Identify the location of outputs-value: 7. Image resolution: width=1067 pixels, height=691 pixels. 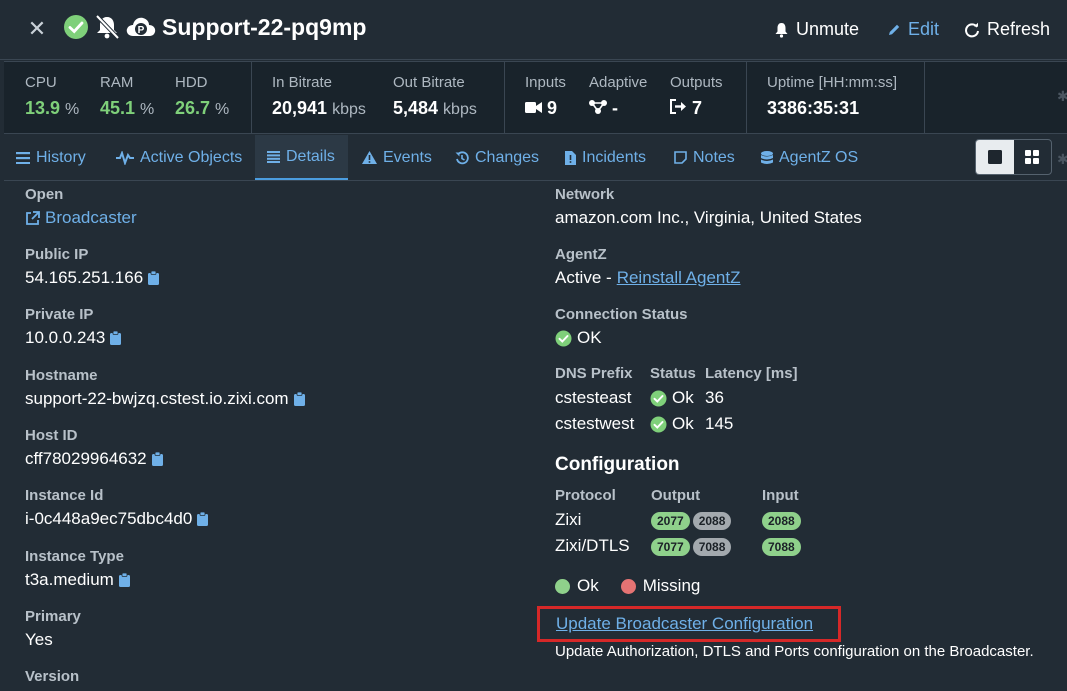
(686, 108).